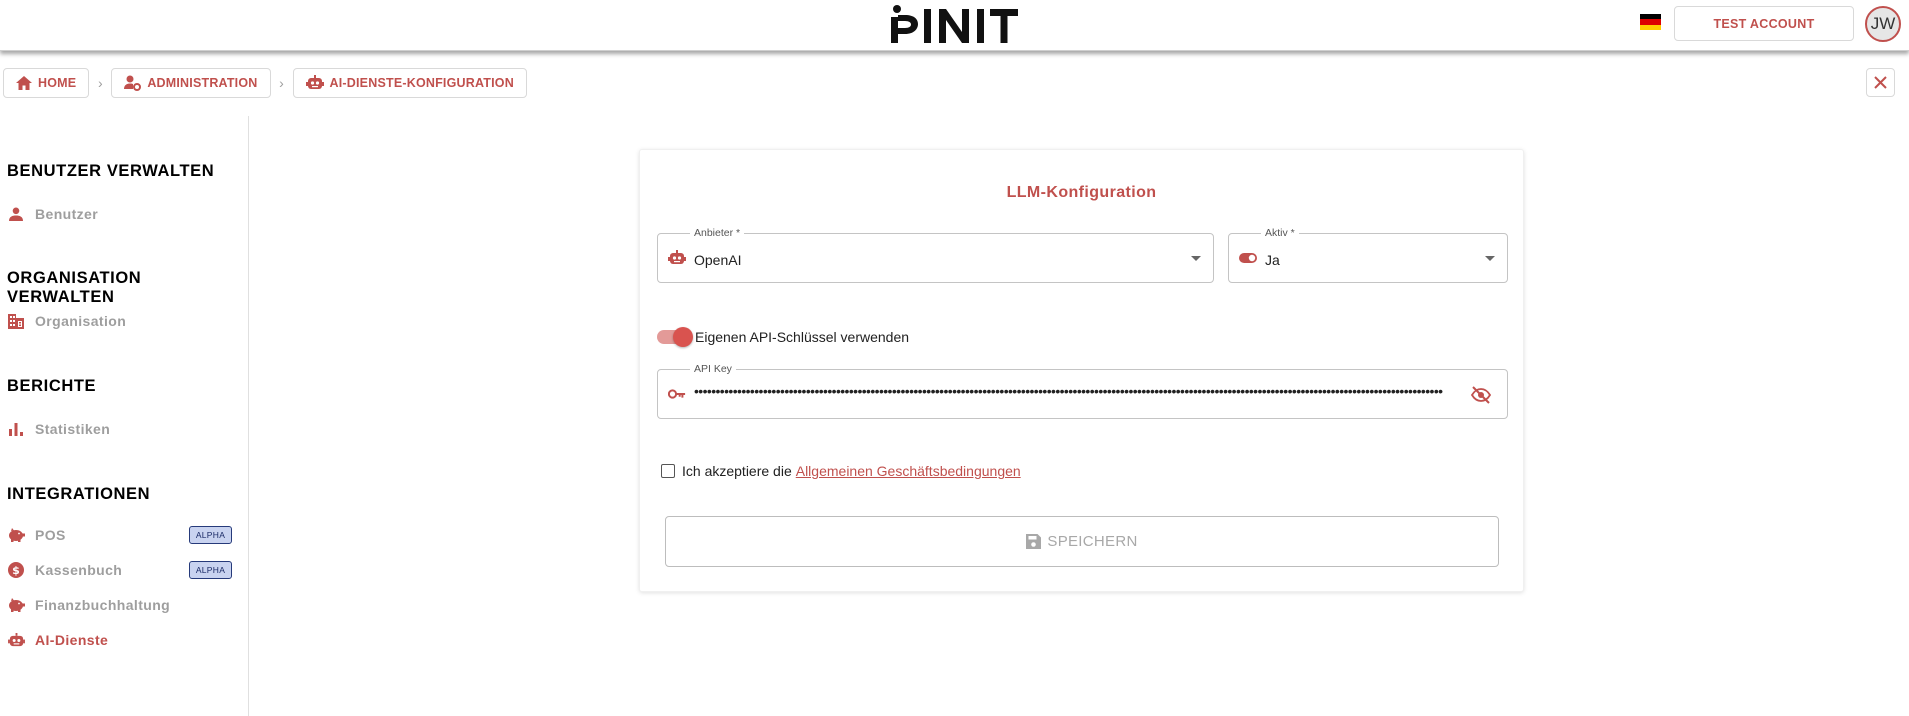 This screenshot has width=1909, height=716. Describe the element at coordinates (717, 233) in the screenshot. I see `provider-label: Anbieter *` at that location.